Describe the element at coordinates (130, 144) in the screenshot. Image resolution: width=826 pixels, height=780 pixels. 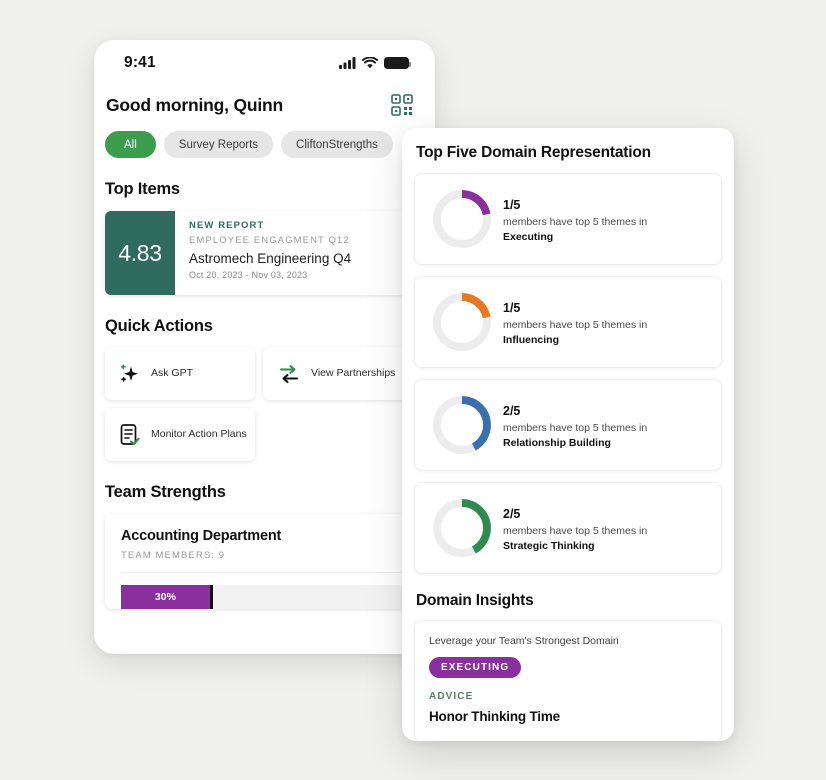
I see `filter-chip-all: All` at that location.